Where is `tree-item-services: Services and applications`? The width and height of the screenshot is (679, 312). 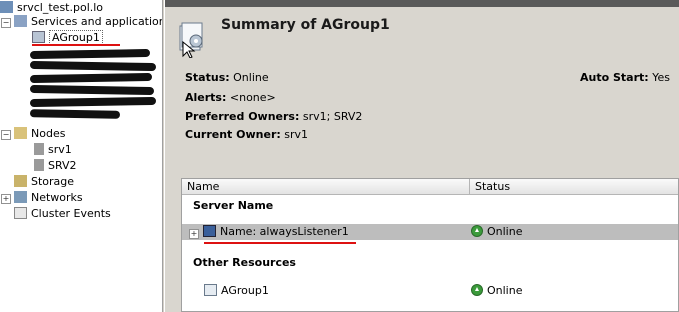
tree-item-services: Services and applications is located at coordinates (88, 22).